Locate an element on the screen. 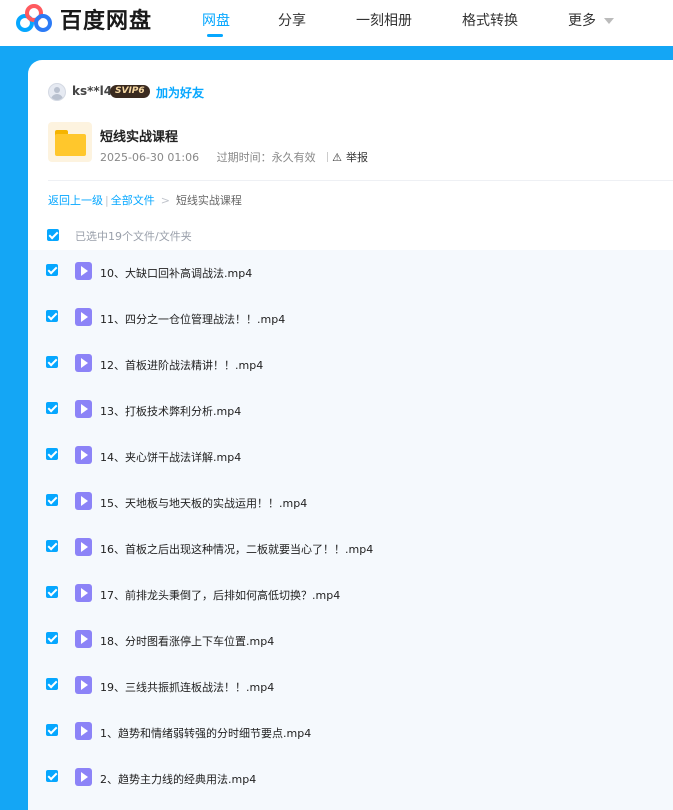  folder-icon is located at coordinates (70, 143).